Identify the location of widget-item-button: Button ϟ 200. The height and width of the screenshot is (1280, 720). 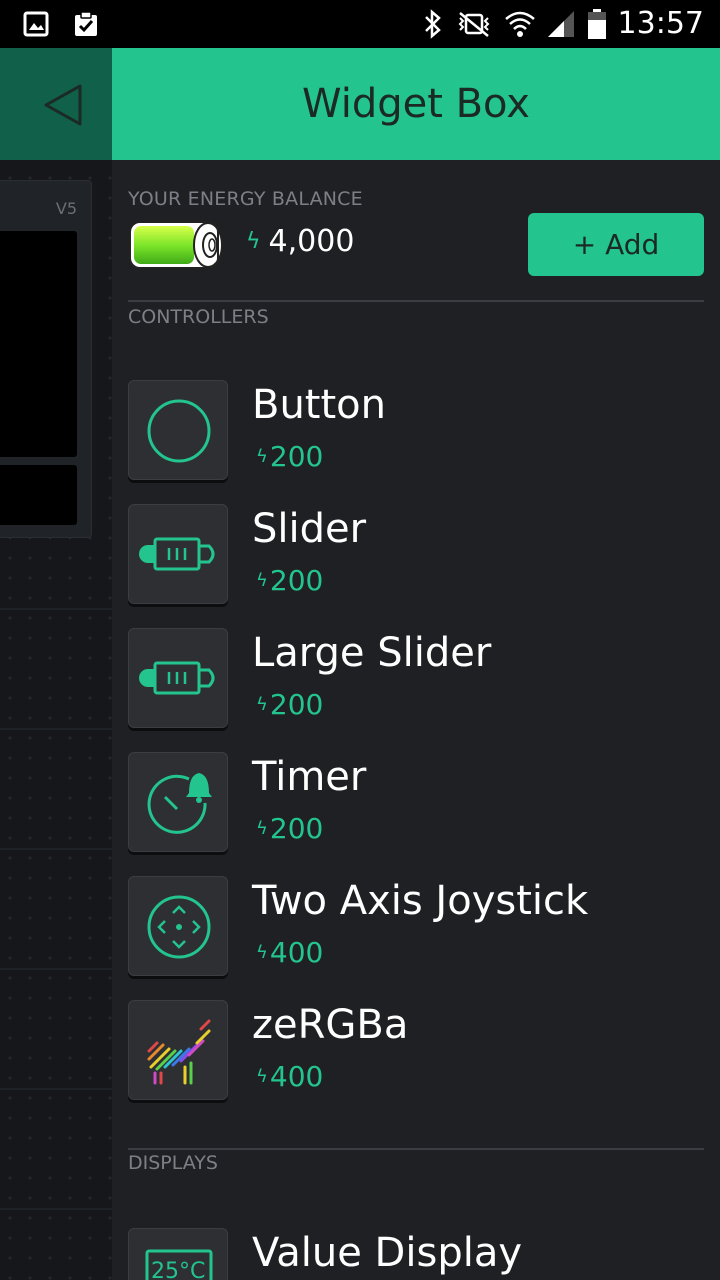
(416, 430).